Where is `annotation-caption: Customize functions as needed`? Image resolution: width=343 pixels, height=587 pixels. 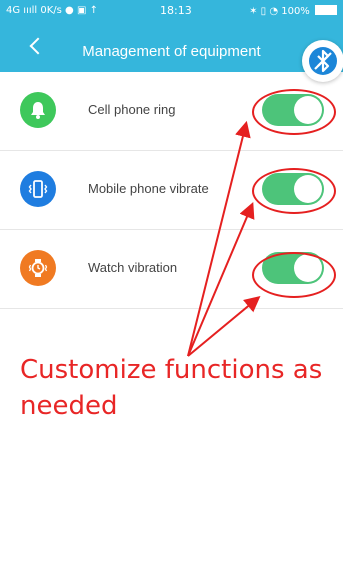 annotation-caption: Customize functions as needed is located at coordinates (171, 388).